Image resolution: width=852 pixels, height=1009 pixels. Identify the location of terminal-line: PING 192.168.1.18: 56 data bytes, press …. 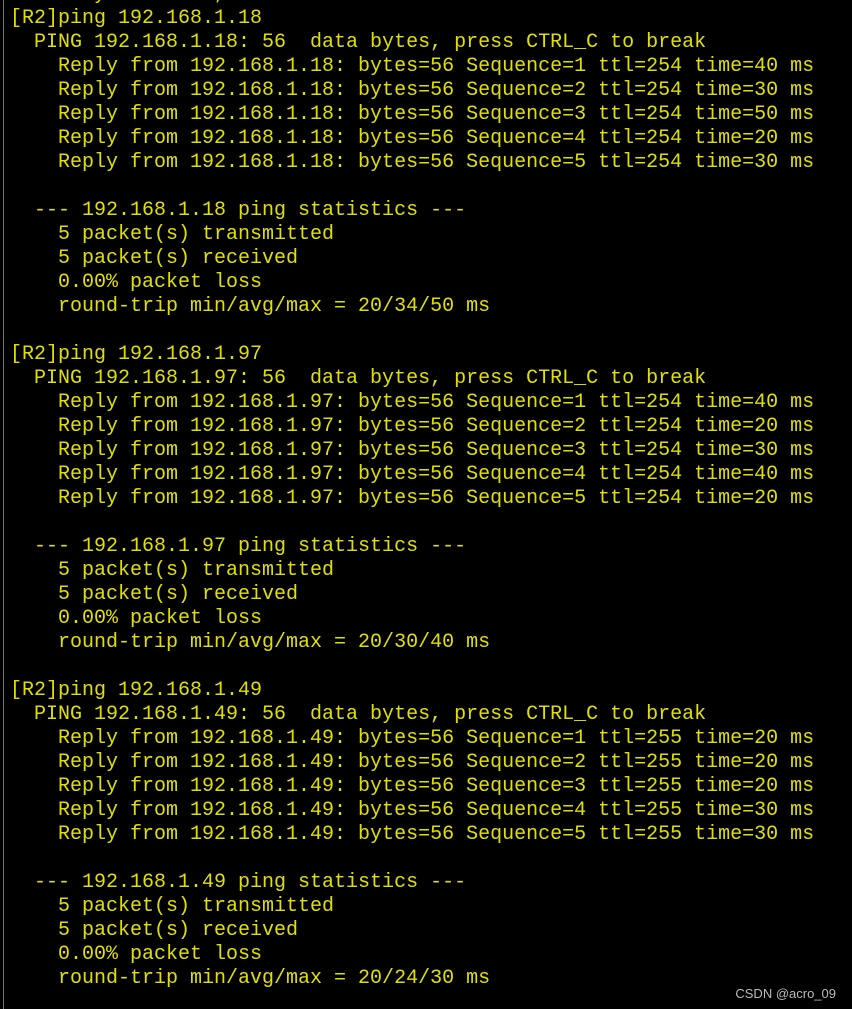
(358, 42).